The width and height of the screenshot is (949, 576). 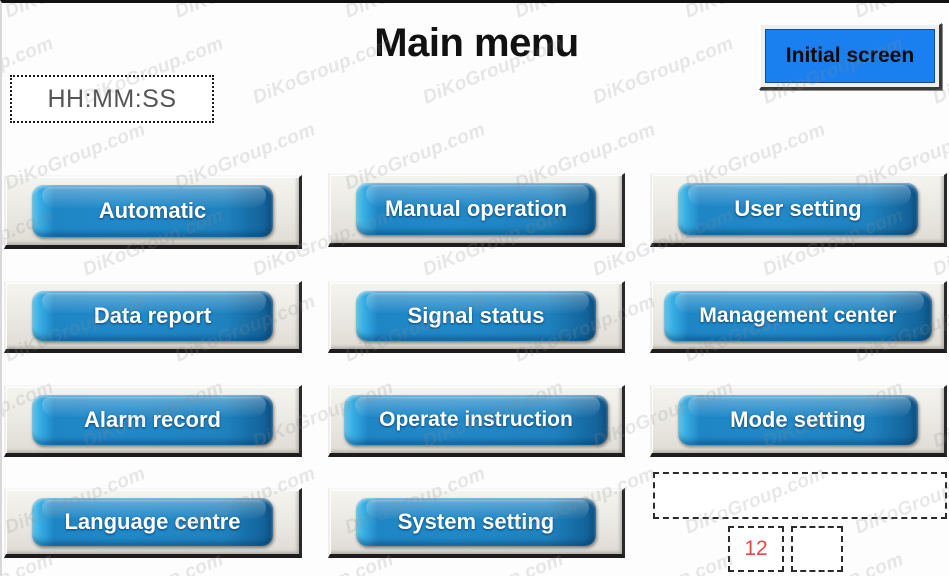 What do you see at coordinates (800, 495) in the screenshot?
I see `message-bar-field` at bounding box center [800, 495].